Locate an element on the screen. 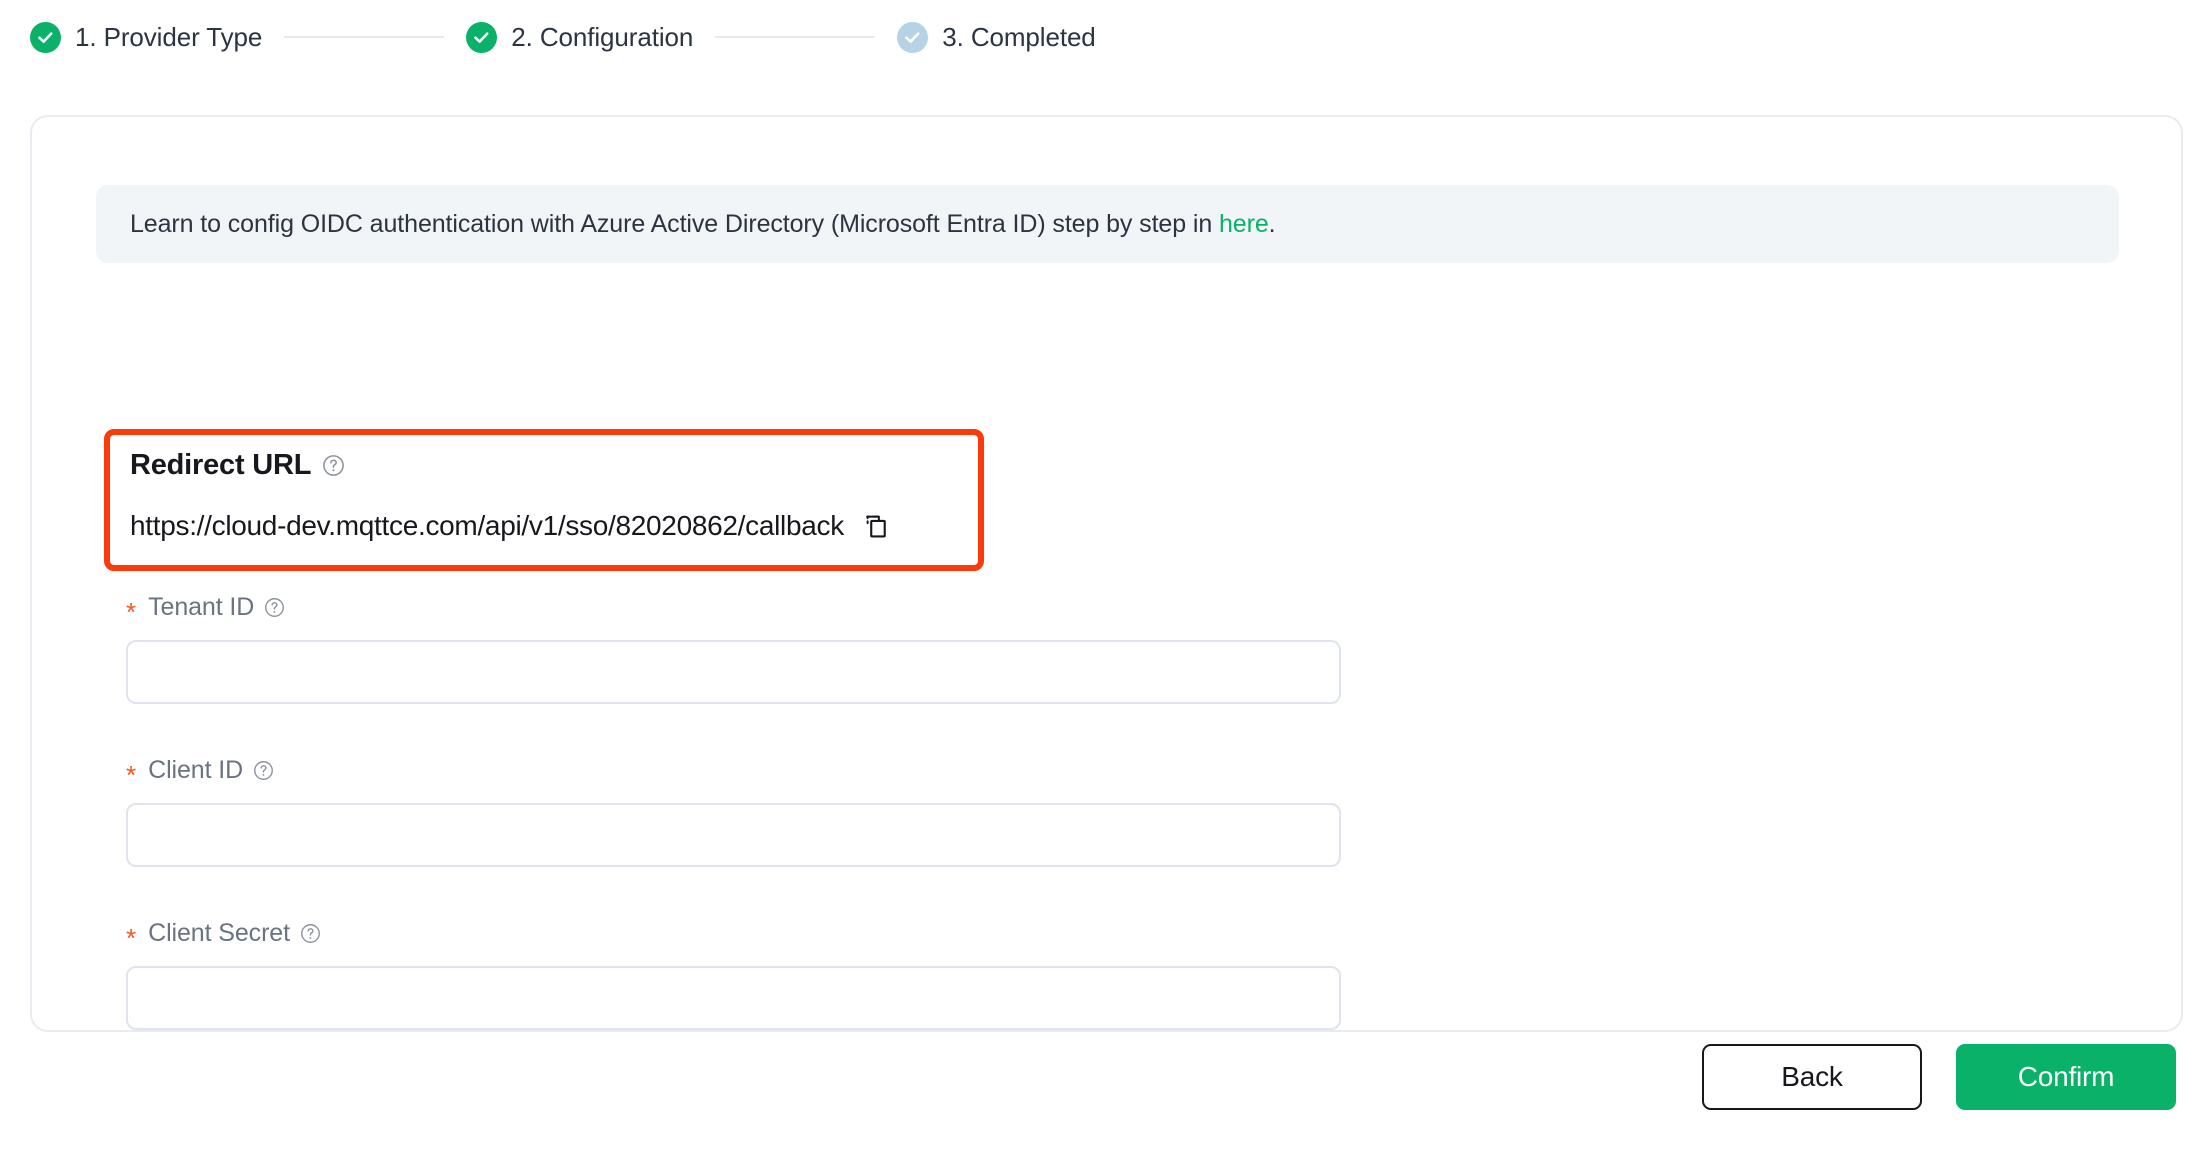 Image resolution: width=2206 pixels, height=1162 pixels. step-label-configuration: 2. Configuration is located at coordinates (602, 36).